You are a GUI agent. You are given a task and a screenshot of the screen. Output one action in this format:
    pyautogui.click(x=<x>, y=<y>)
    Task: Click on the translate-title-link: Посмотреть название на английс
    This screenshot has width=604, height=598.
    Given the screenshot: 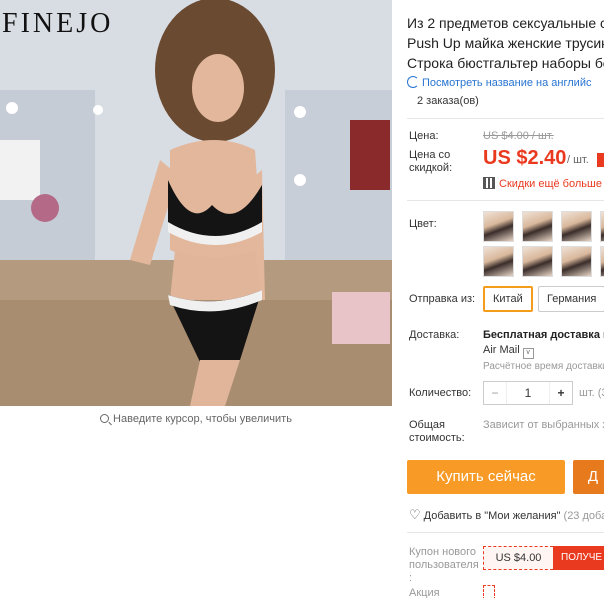 What is the action you would take?
    pyautogui.click(x=499, y=82)
    